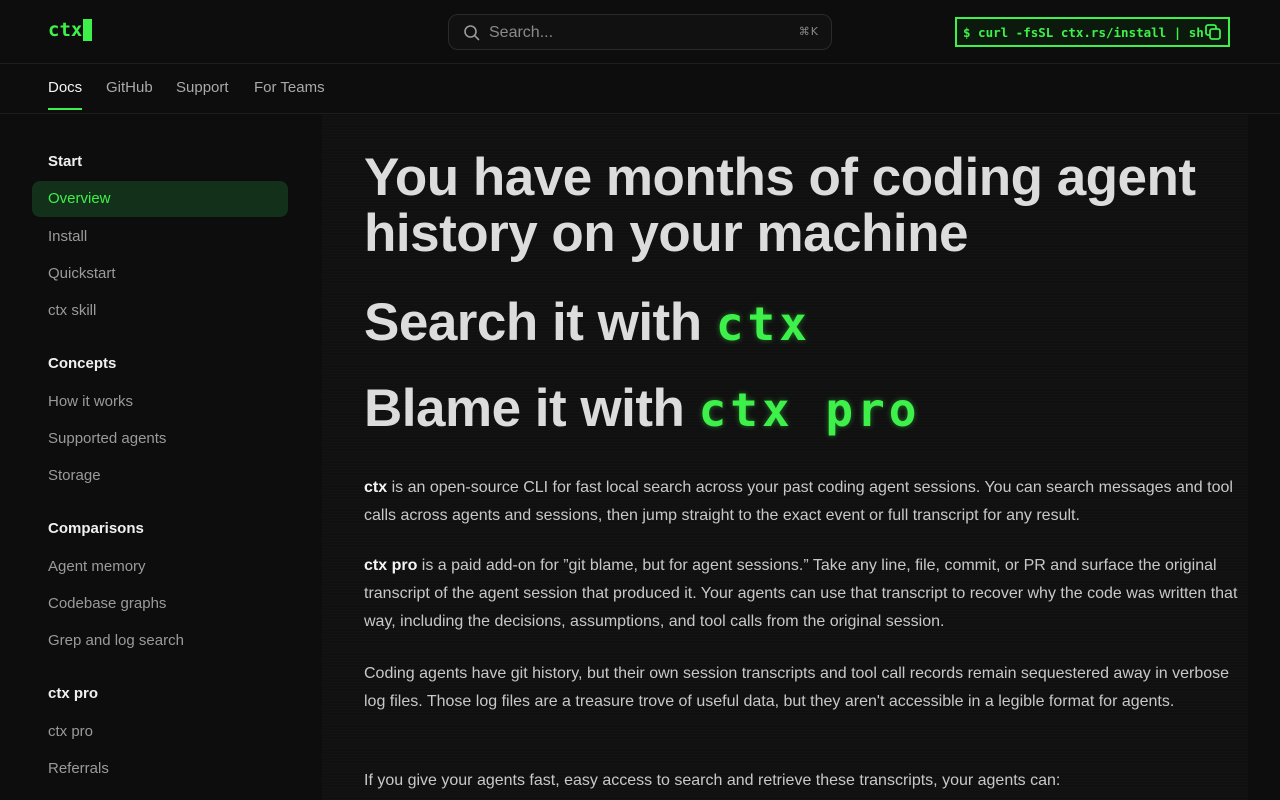 This screenshot has height=800, width=1280. What do you see at coordinates (1213, 32) in the screenshot?
I see `copy-icon` at bounding box center [1213, 32].